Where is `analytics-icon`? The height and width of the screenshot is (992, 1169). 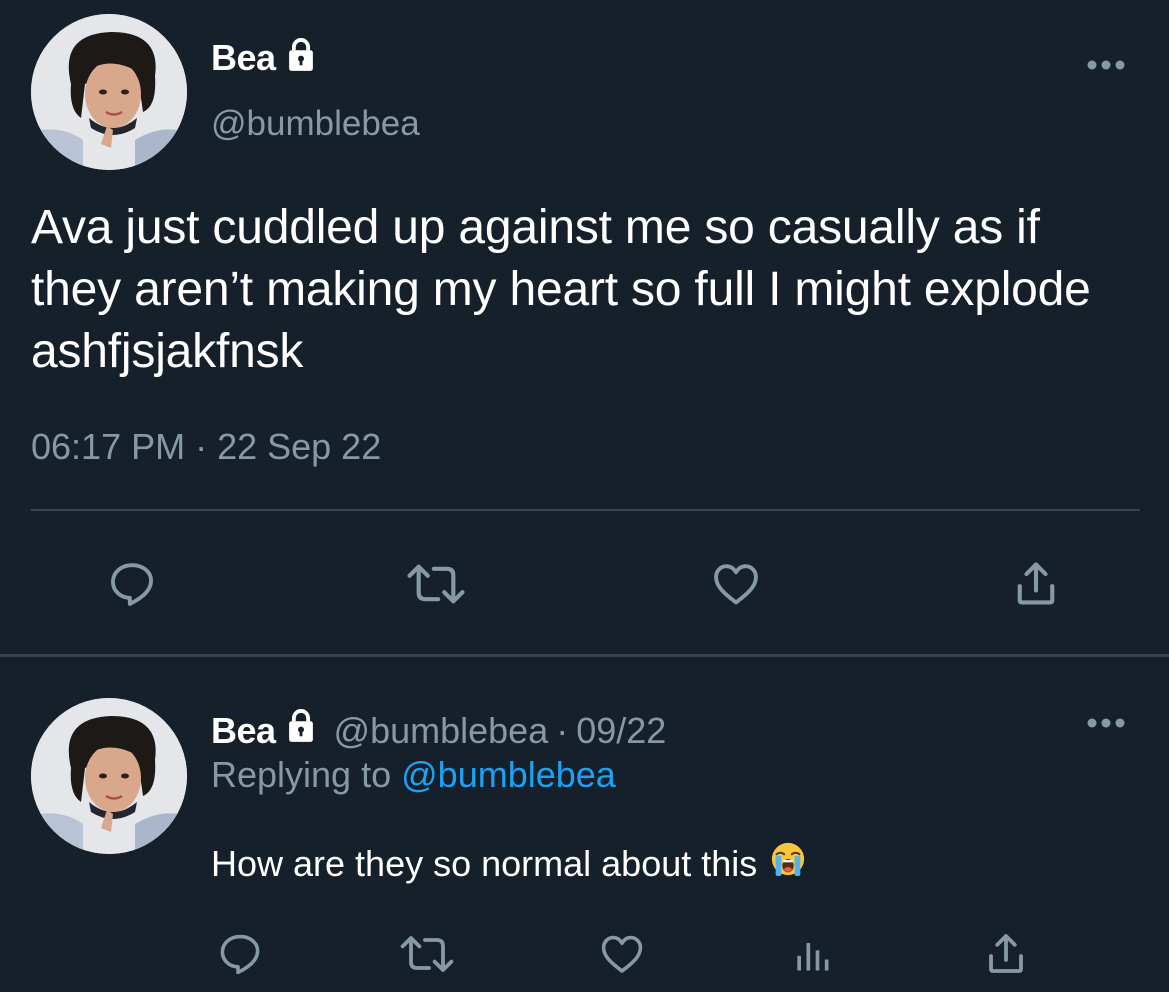
analytics-icon is located at coordinates (813, 957).